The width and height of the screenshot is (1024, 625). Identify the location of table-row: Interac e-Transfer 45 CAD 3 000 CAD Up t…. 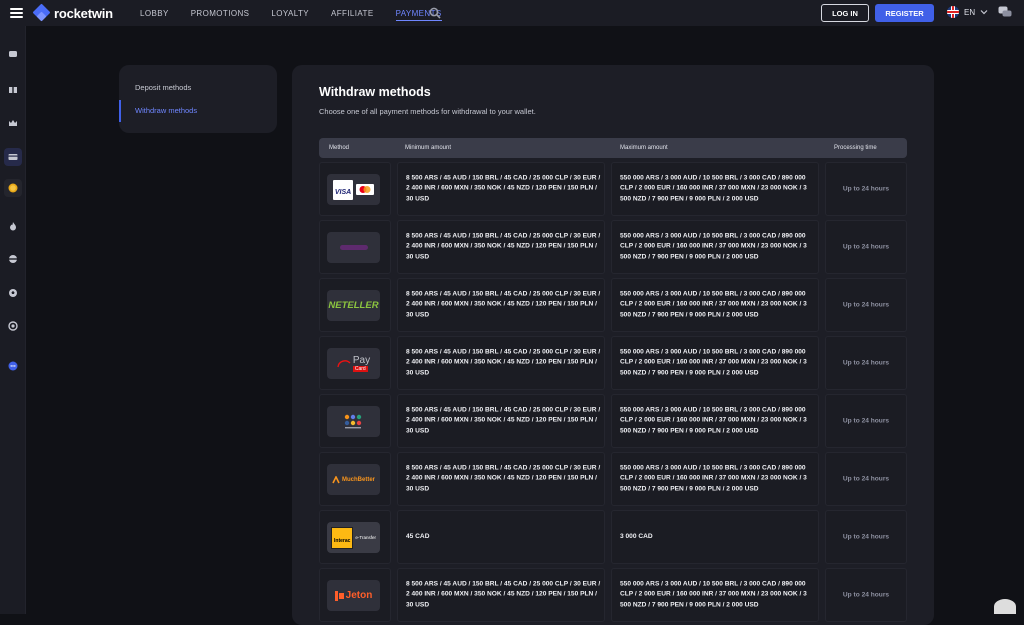
(613, 537).